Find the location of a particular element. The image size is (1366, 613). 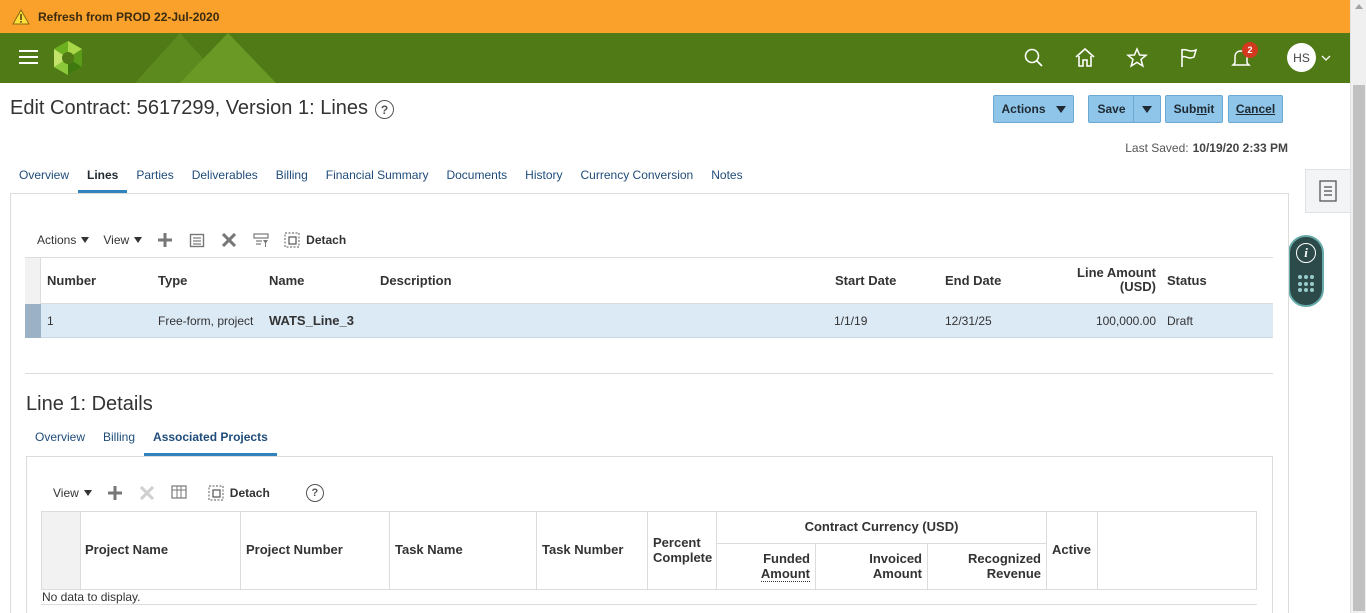

col-percent-complete: Percent Complete is located at coordinates (682, 550).